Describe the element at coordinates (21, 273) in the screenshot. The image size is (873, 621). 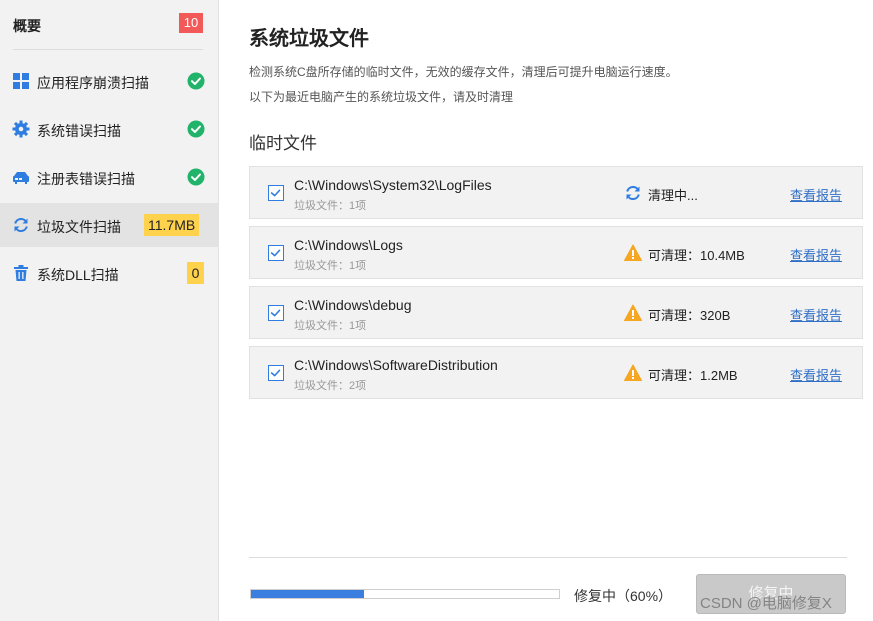
I see `trash-icon` at that location.